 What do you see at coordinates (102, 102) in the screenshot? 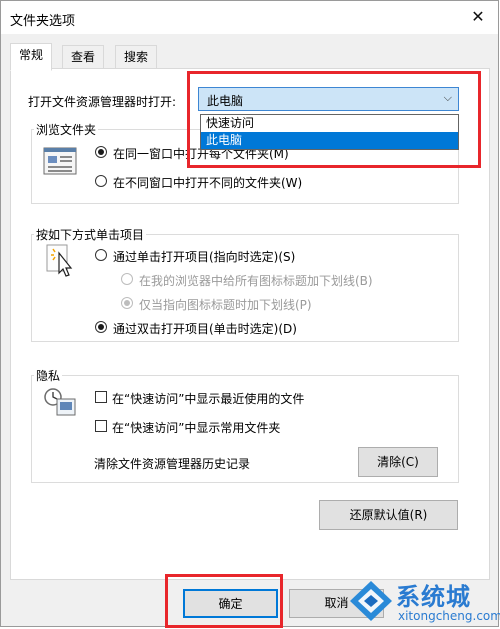
I see `open-explorer-label: 打开文件资源管理器时打开:` at bounding box center [102, 102].